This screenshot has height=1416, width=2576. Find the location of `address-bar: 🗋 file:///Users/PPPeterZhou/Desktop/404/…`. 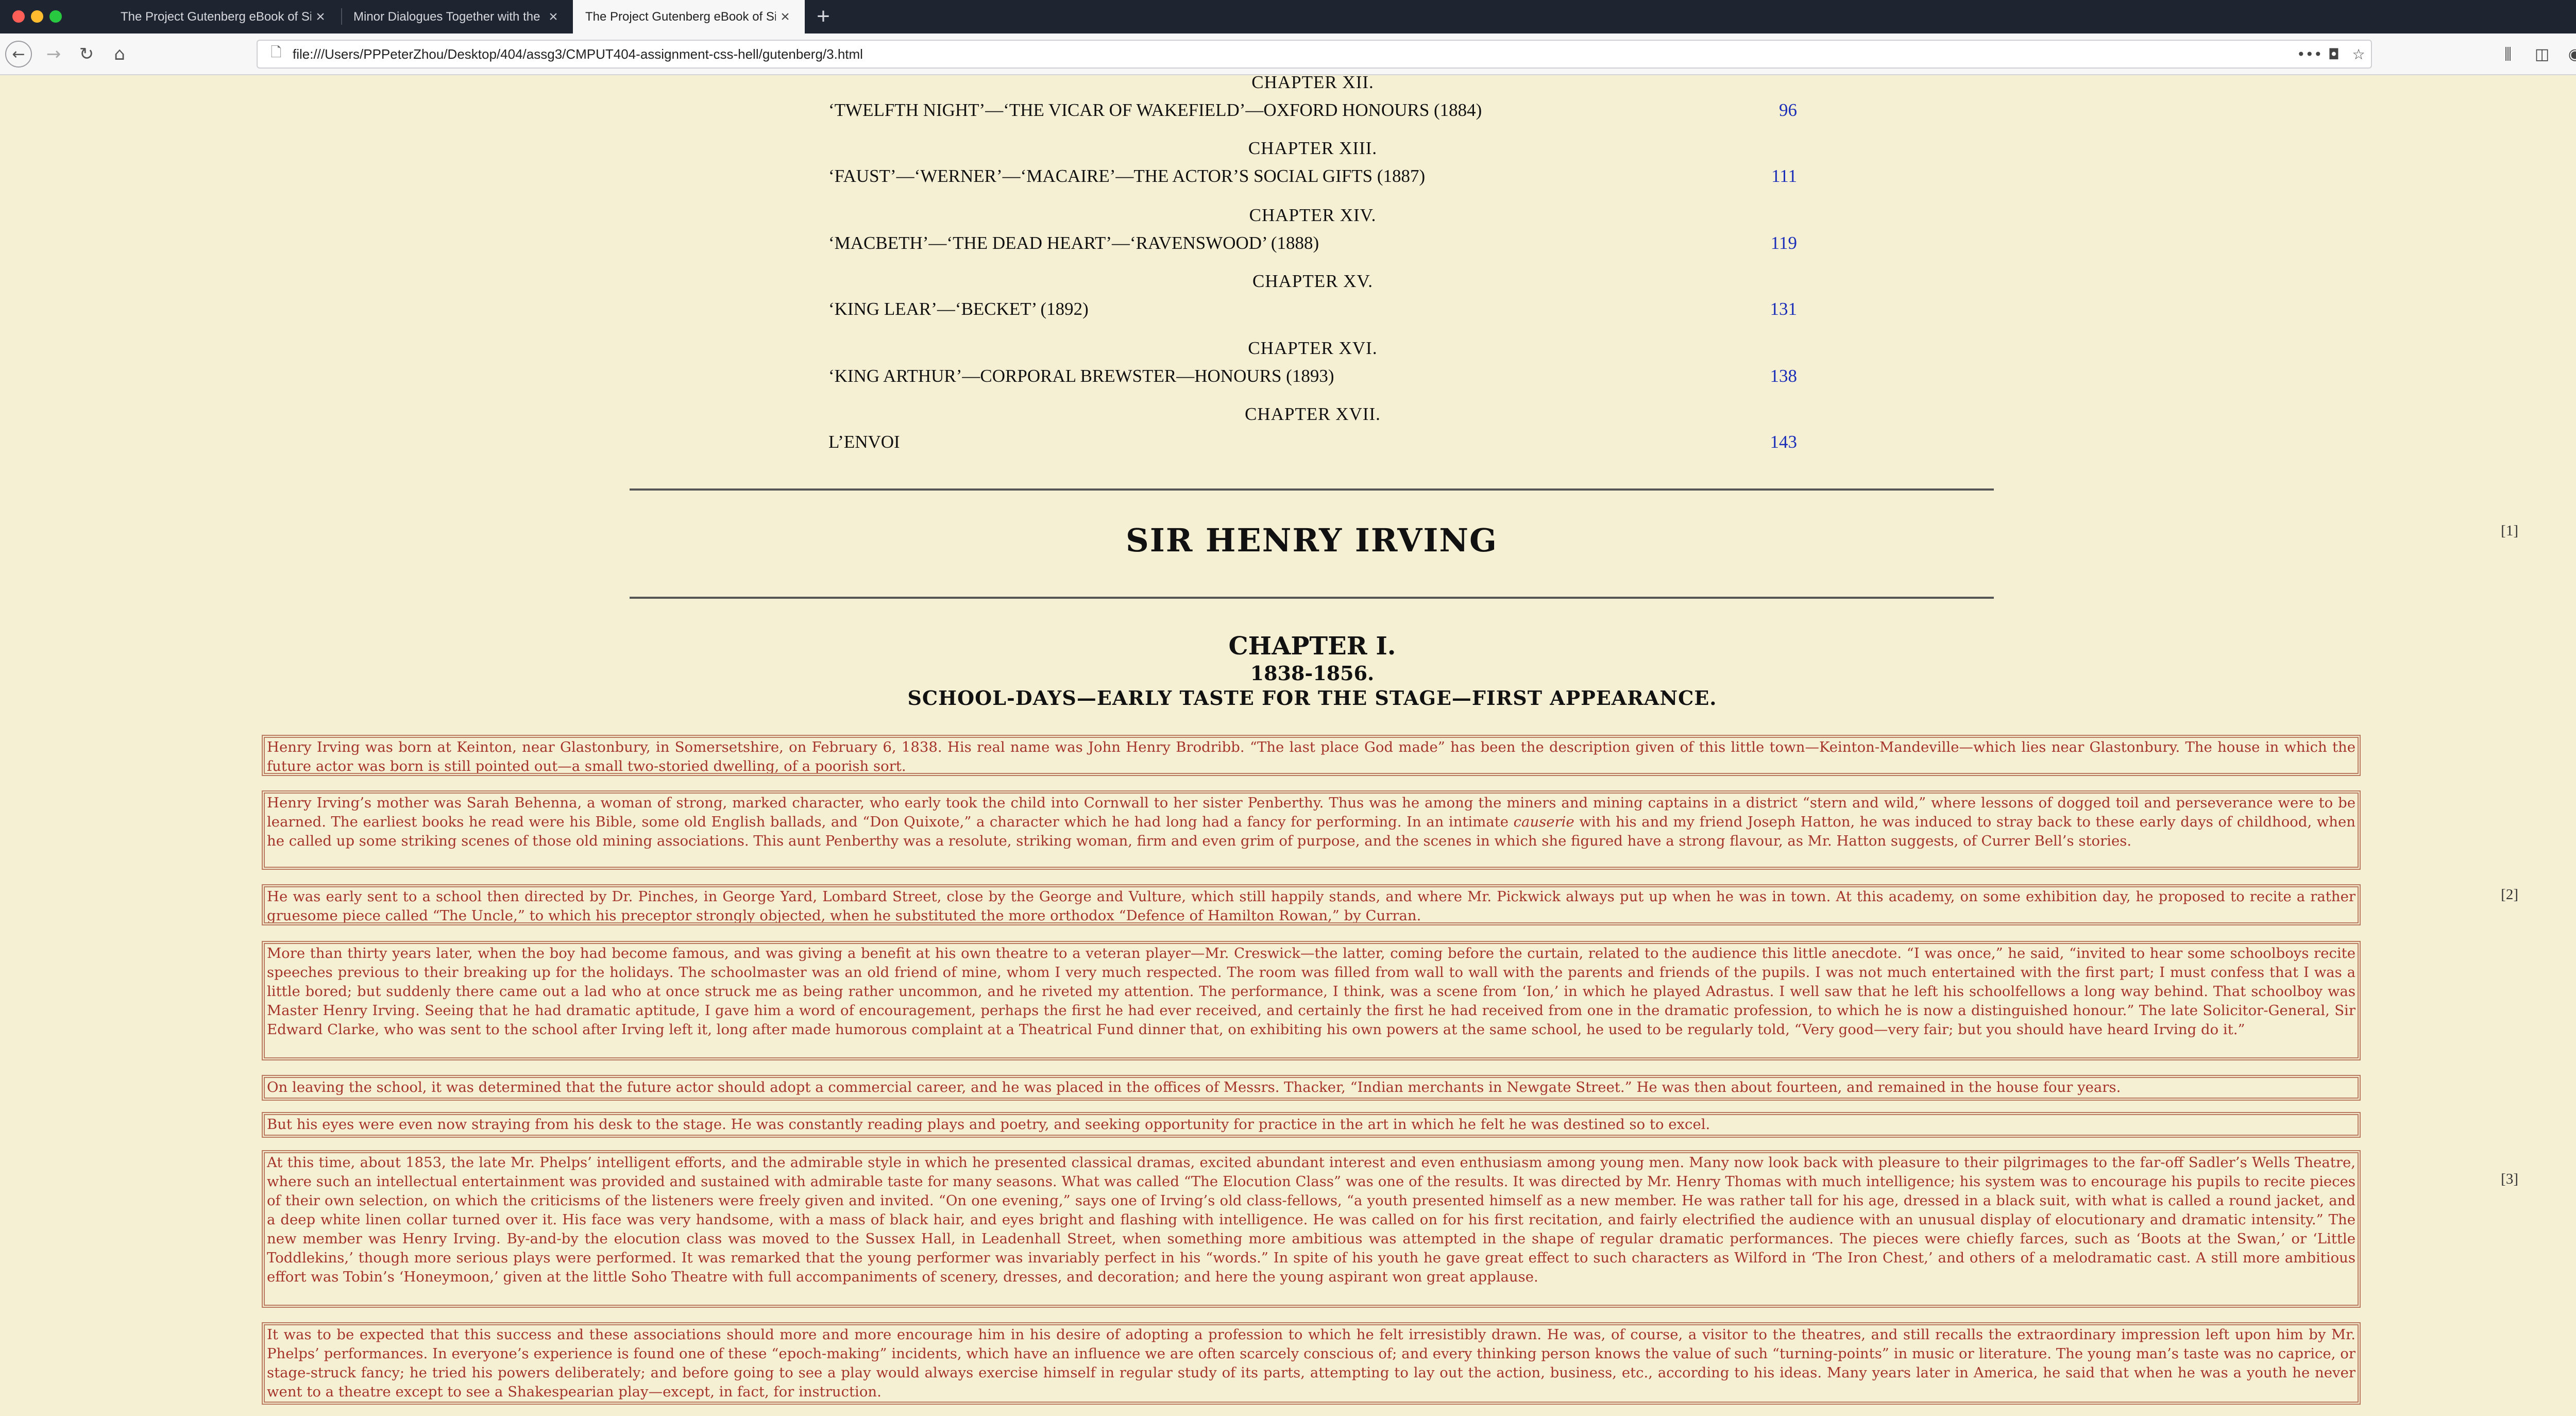

address-bar: 🗋 file:///Users/PPPeterZhou/Desktop/404/… is located at coordinates (1314, 54).